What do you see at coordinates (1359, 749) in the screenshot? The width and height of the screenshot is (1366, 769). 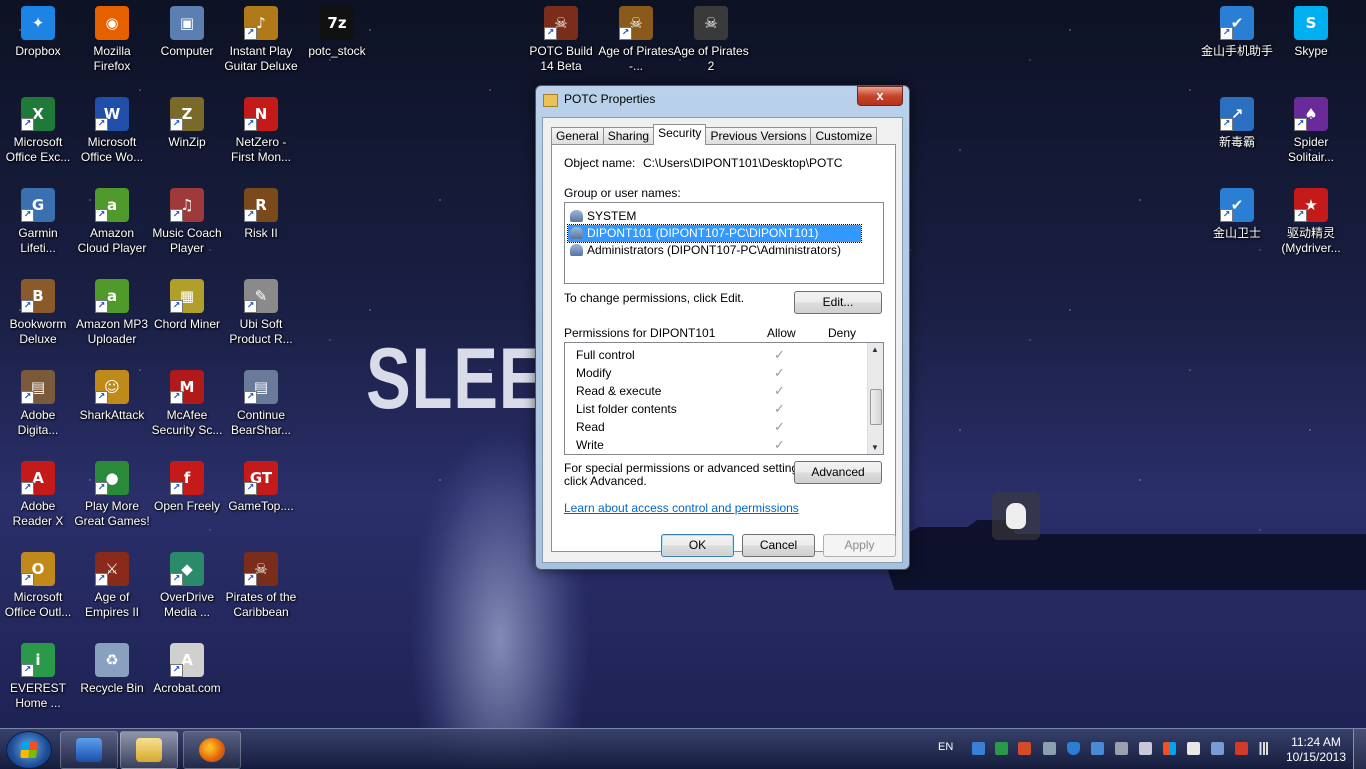 I see `show-desktop-button` at bounding box center [1359, 749].